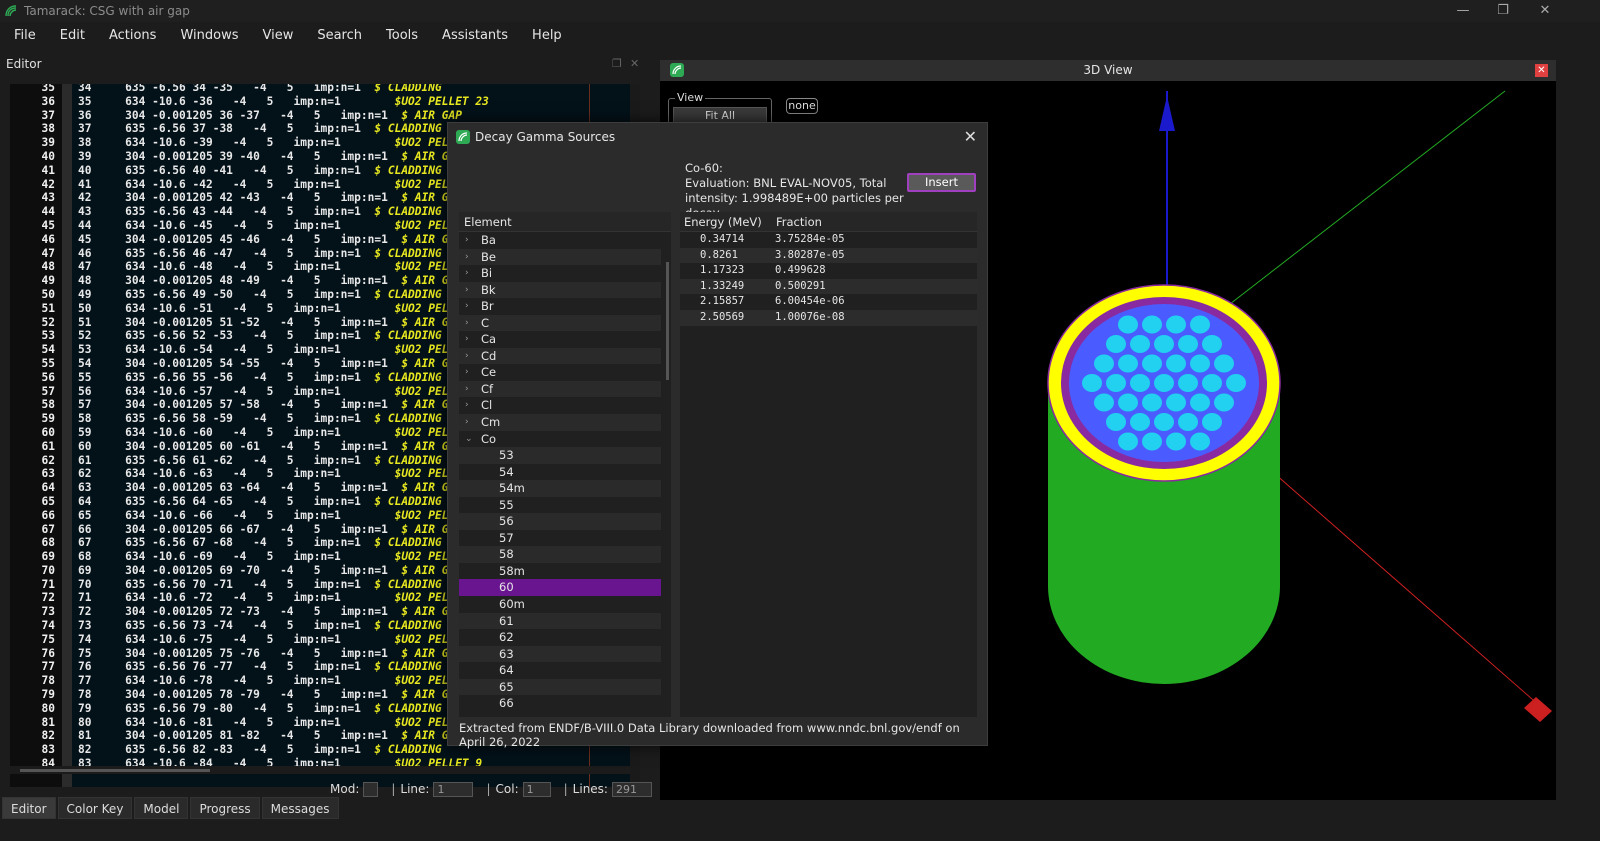  What do you see at coordinates (209, 36) in the screenshot?
I see `menu-windows: Windows` at bounding box center [209, 36].